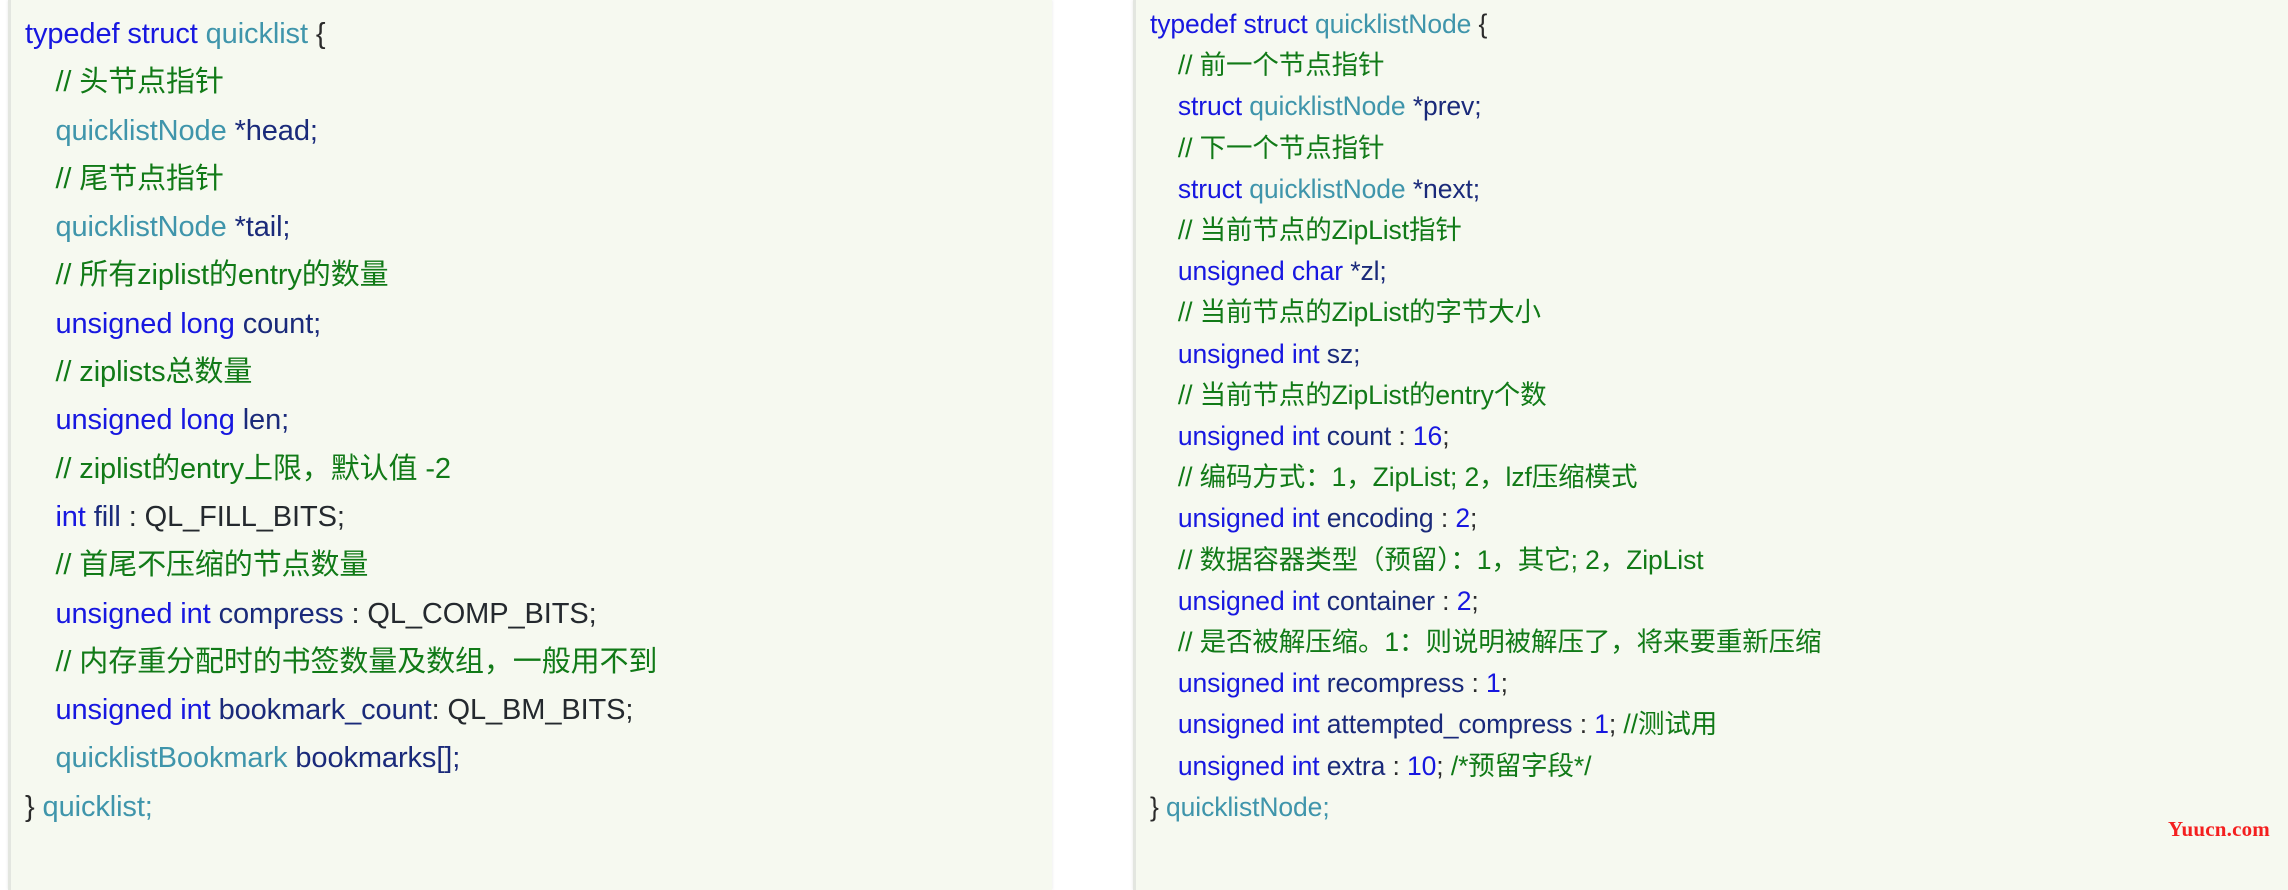  I want to click on code-line: unsigned long len;, so click(531, 420).